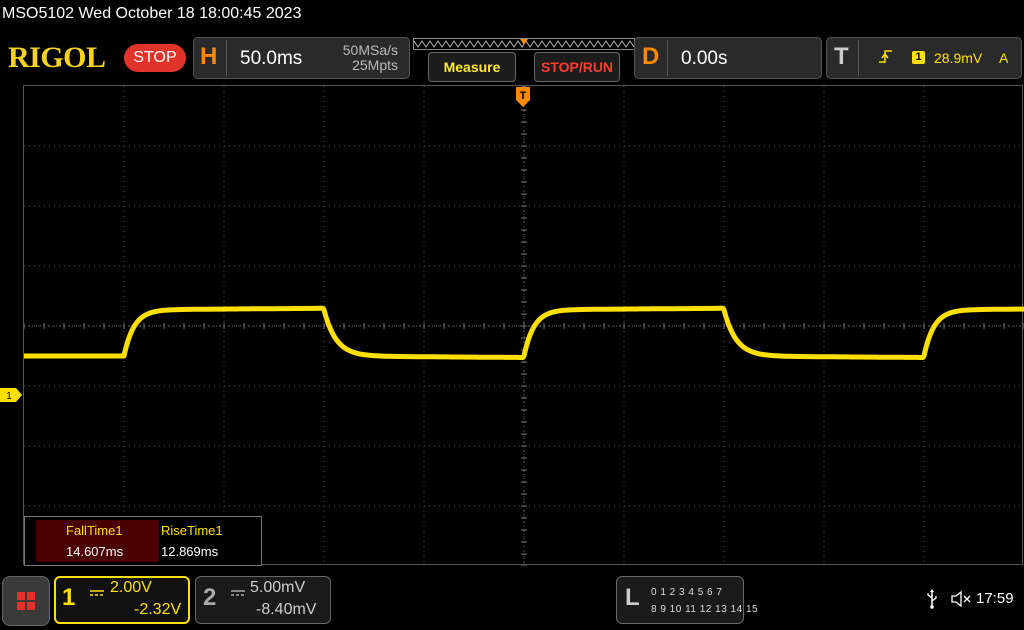 Image resolution: width=1024 pixels, height=630 pixels. I want to click on stop-run-button: STOP/RUN, so click(577, 67).